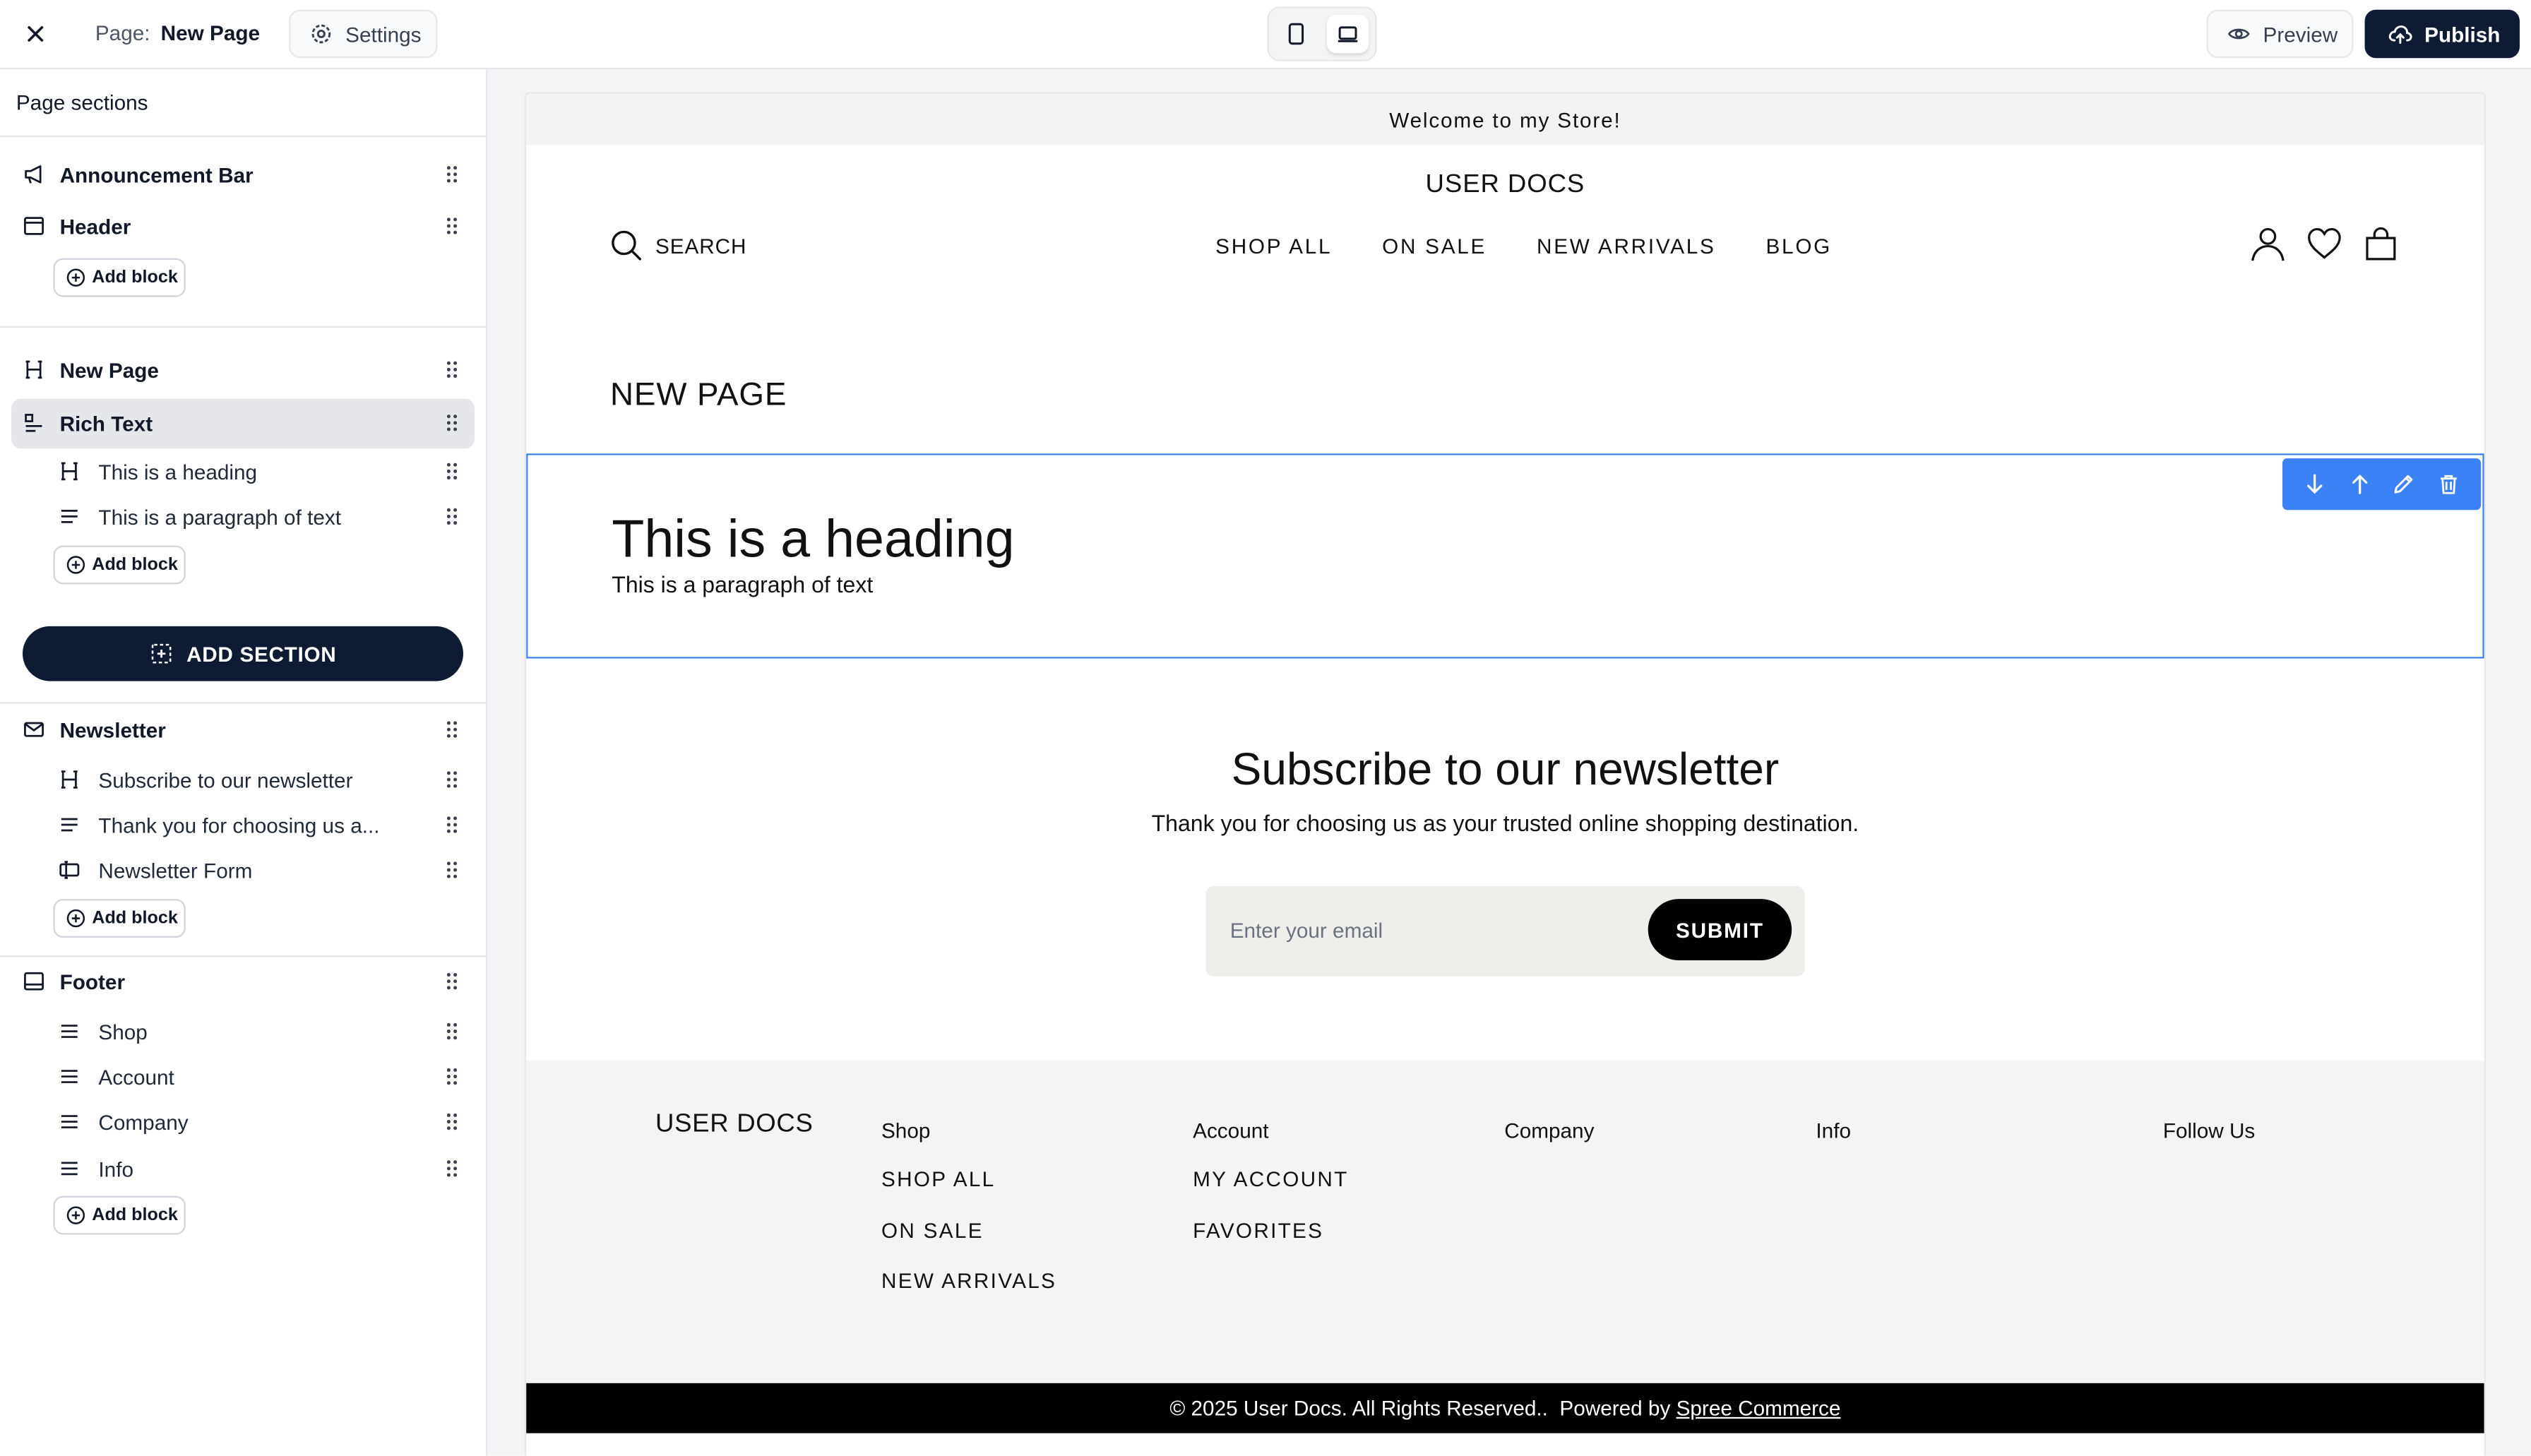  I want to click on section-announcement-bar: Announcement Bar, so click(243, 174).